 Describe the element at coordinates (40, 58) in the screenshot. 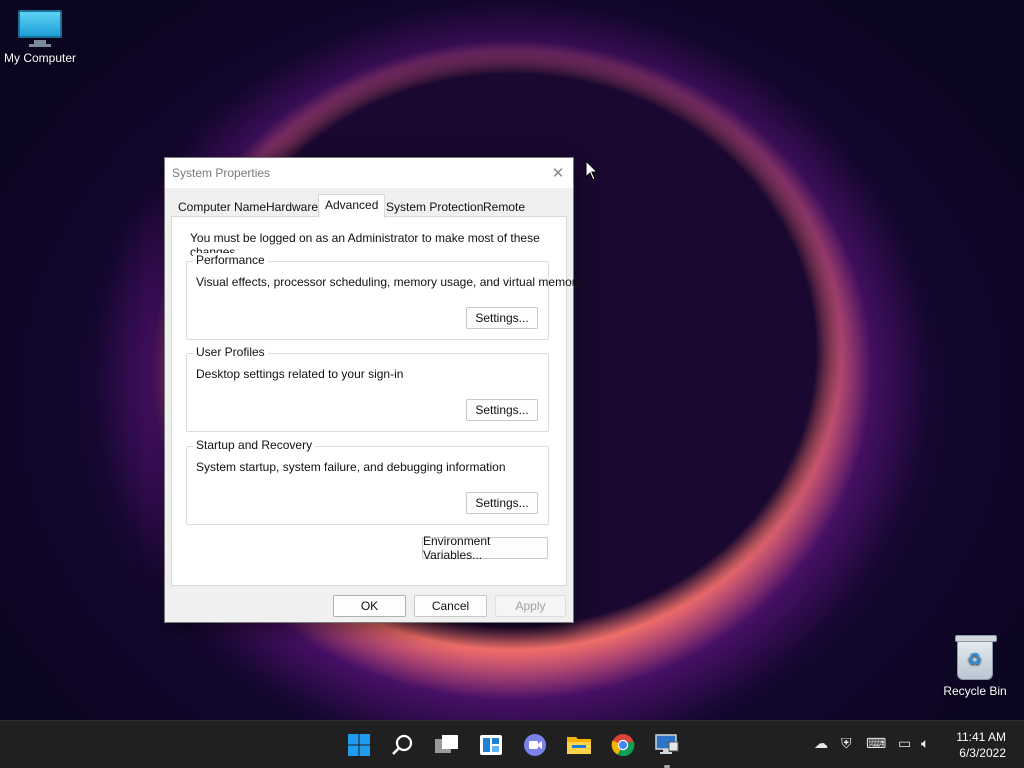

I see `desktop-icon-label: My Computer` at that location.